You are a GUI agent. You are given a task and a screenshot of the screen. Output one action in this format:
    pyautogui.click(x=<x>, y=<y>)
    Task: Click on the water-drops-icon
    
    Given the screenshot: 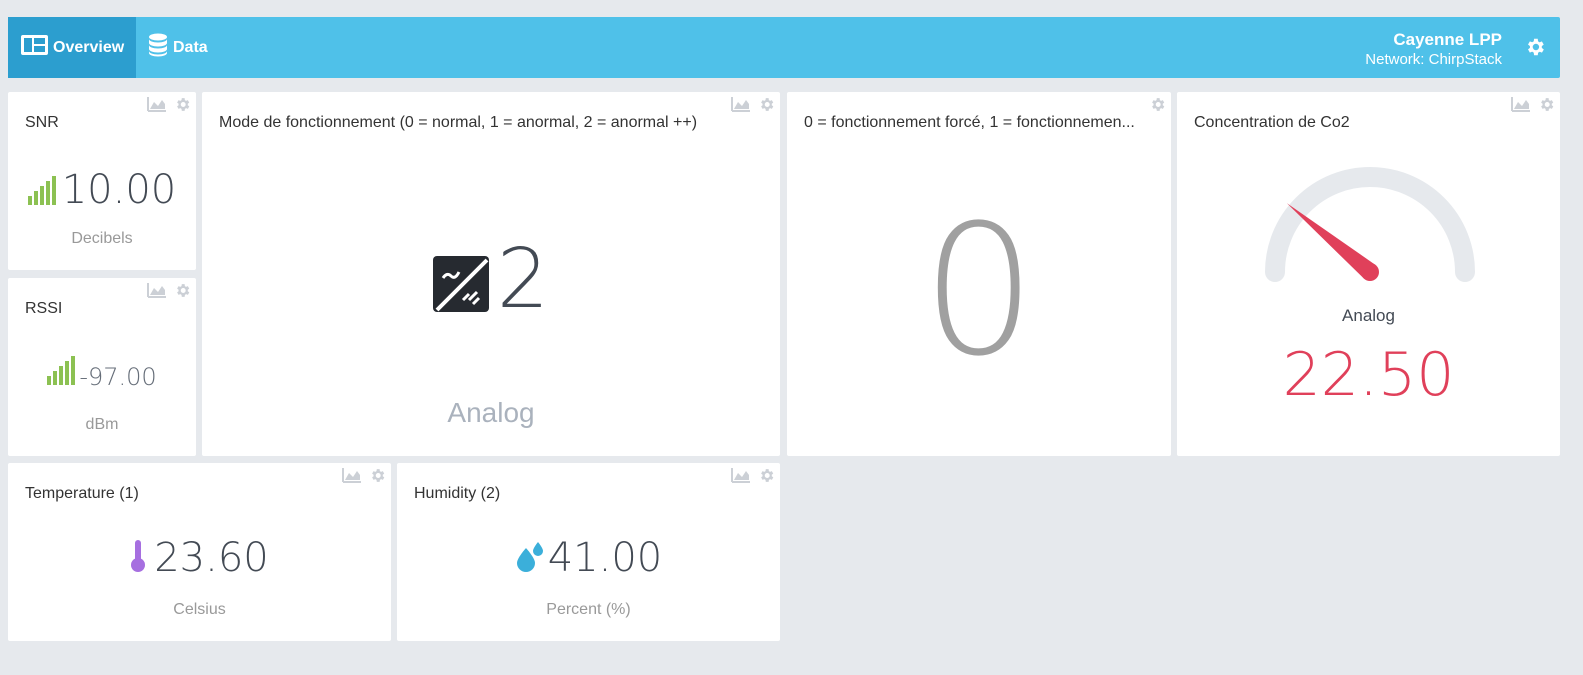 What is the action you would take?
    pyautogui.click(x=530, y=558)
    